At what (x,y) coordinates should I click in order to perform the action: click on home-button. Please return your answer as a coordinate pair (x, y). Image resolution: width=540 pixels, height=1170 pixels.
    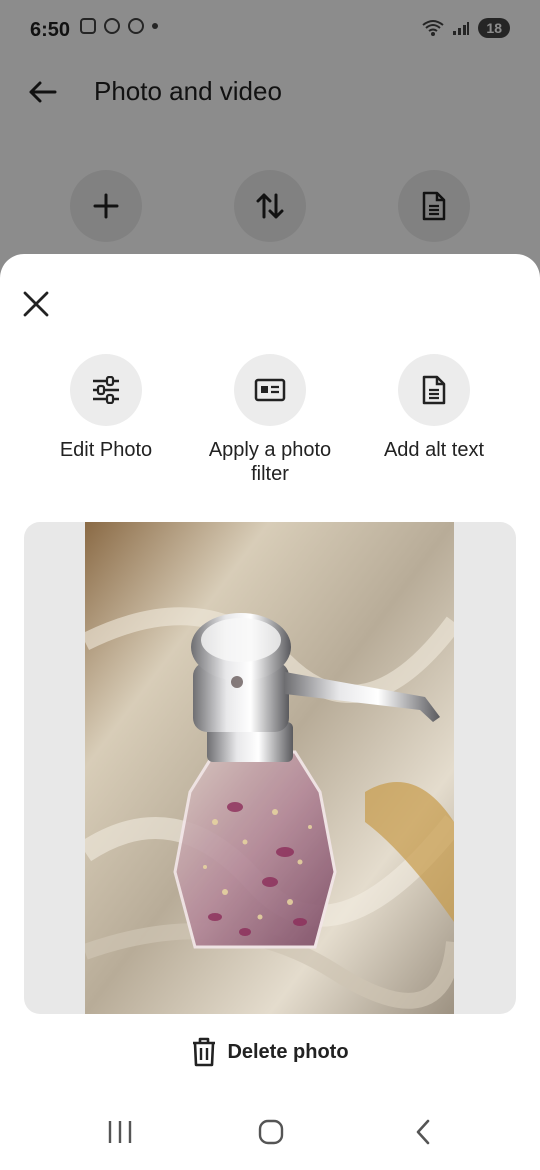
    Looking at the image, I should click on (271, 1132).